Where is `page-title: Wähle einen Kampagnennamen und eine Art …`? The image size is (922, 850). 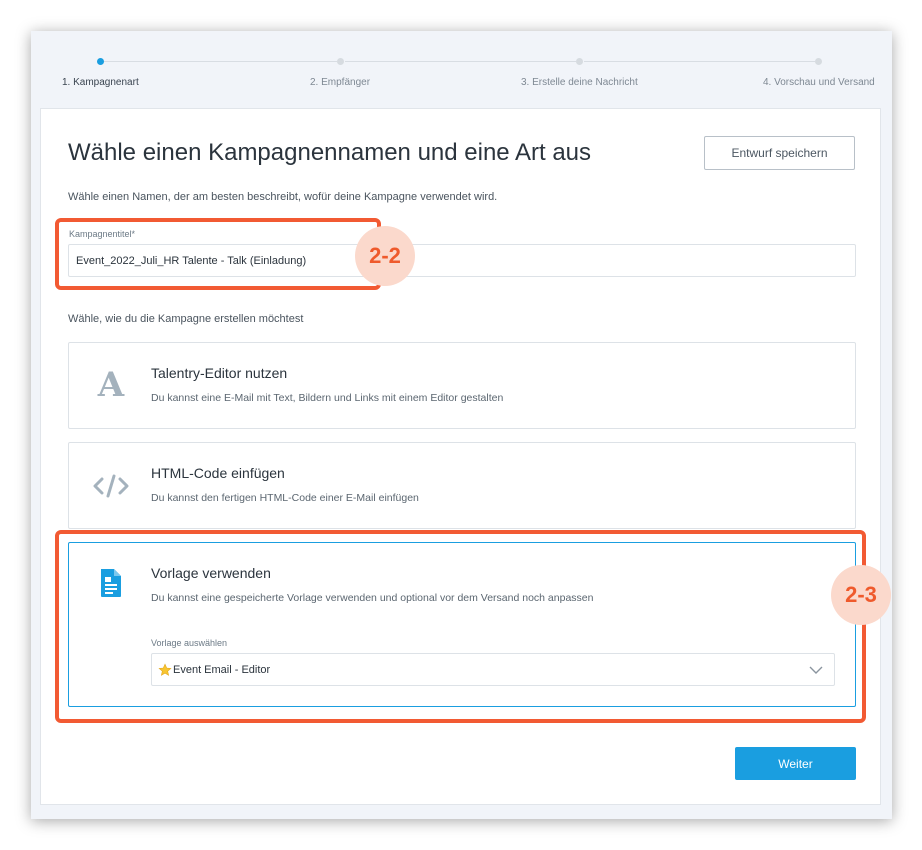 page-title: Wähle einen Kampagnennamen und eine Art … is located at coordinates (330, 152).